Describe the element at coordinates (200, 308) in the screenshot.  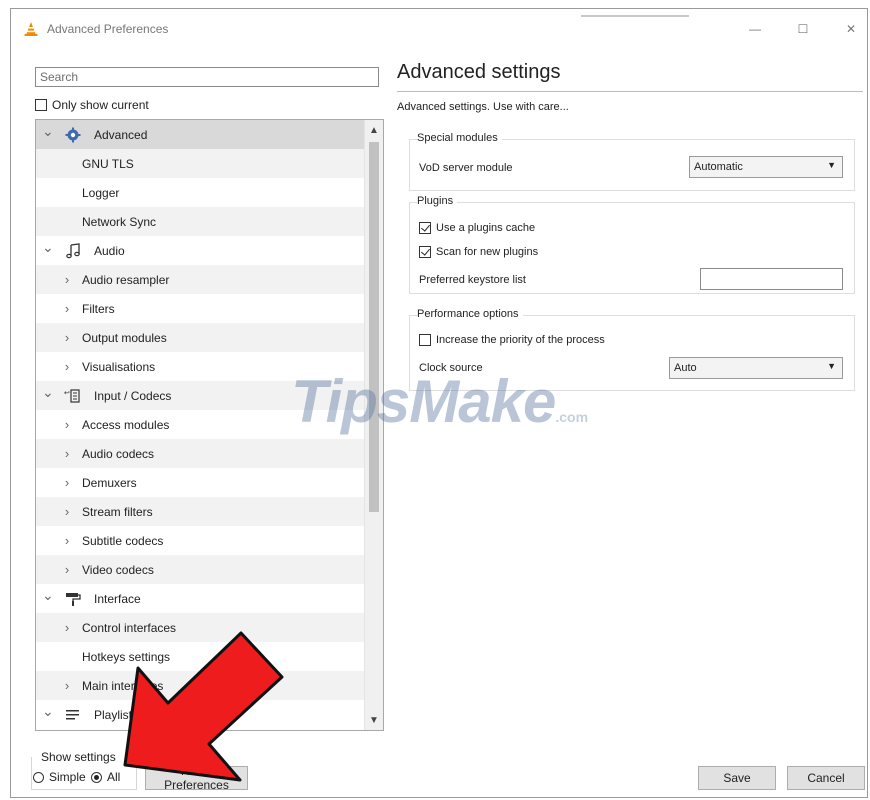
I see `tree-item-filters: › Filters` at that location.